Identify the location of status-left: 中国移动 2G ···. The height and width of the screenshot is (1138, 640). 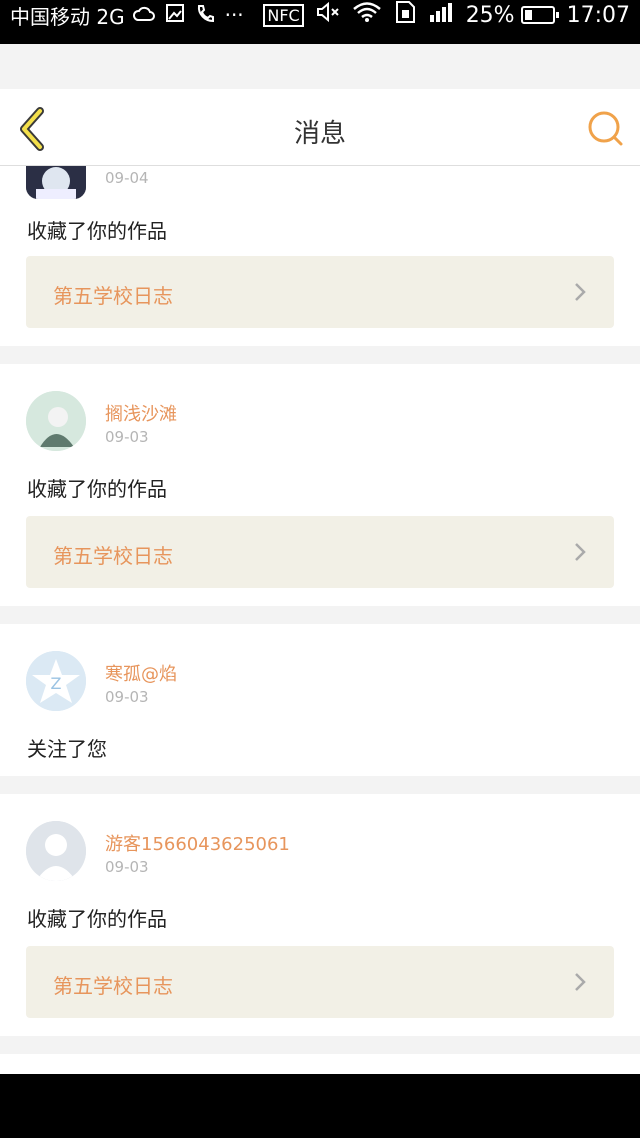
(132, 15).